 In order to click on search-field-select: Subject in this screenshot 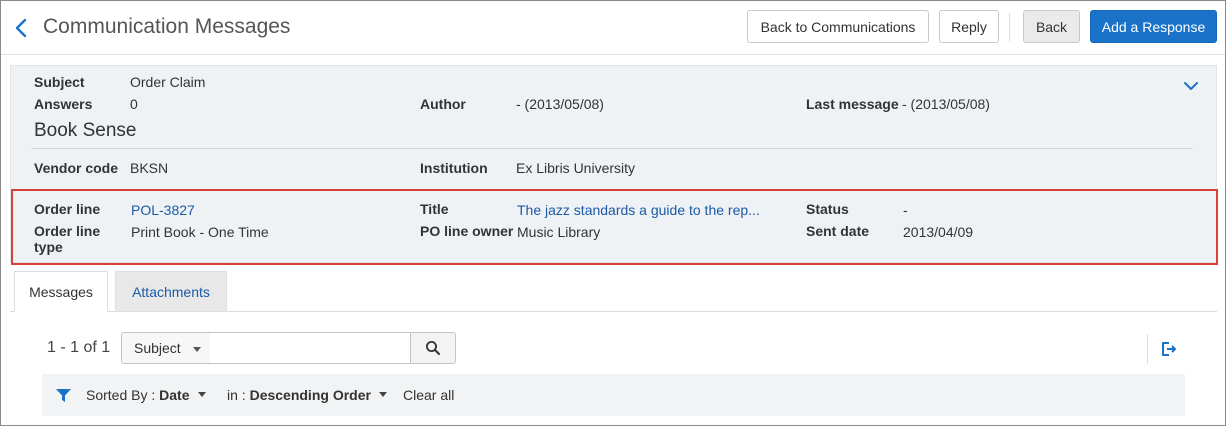, I will do `click(166, 348)`.